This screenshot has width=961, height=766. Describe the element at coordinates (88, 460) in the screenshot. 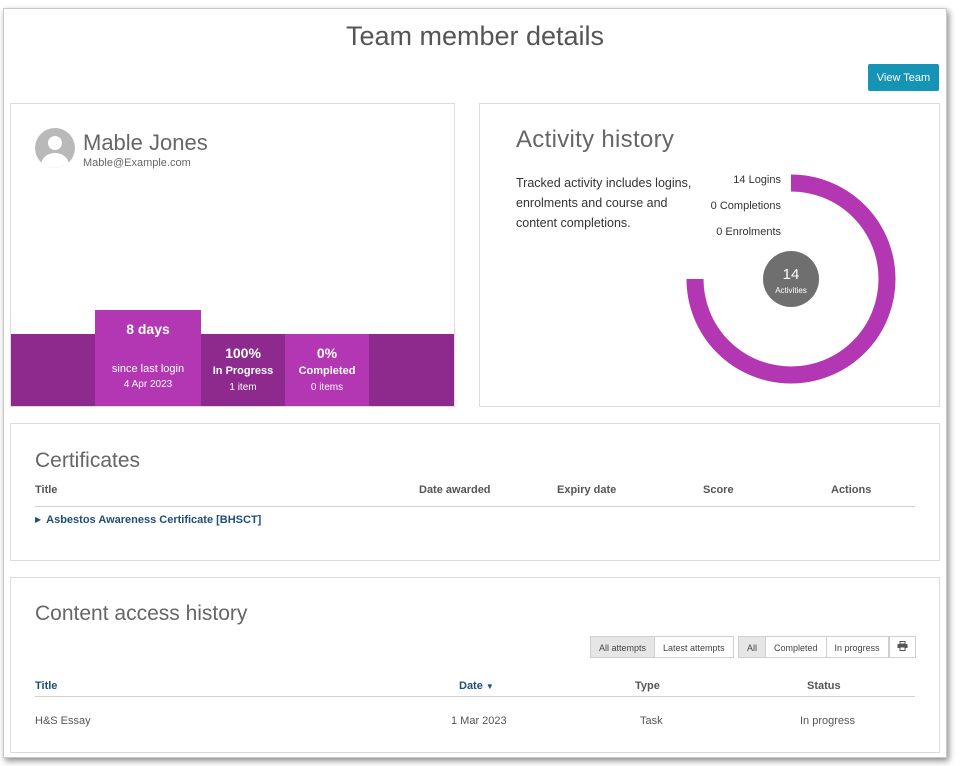

I see `certificates-title: Certificates` at that location.